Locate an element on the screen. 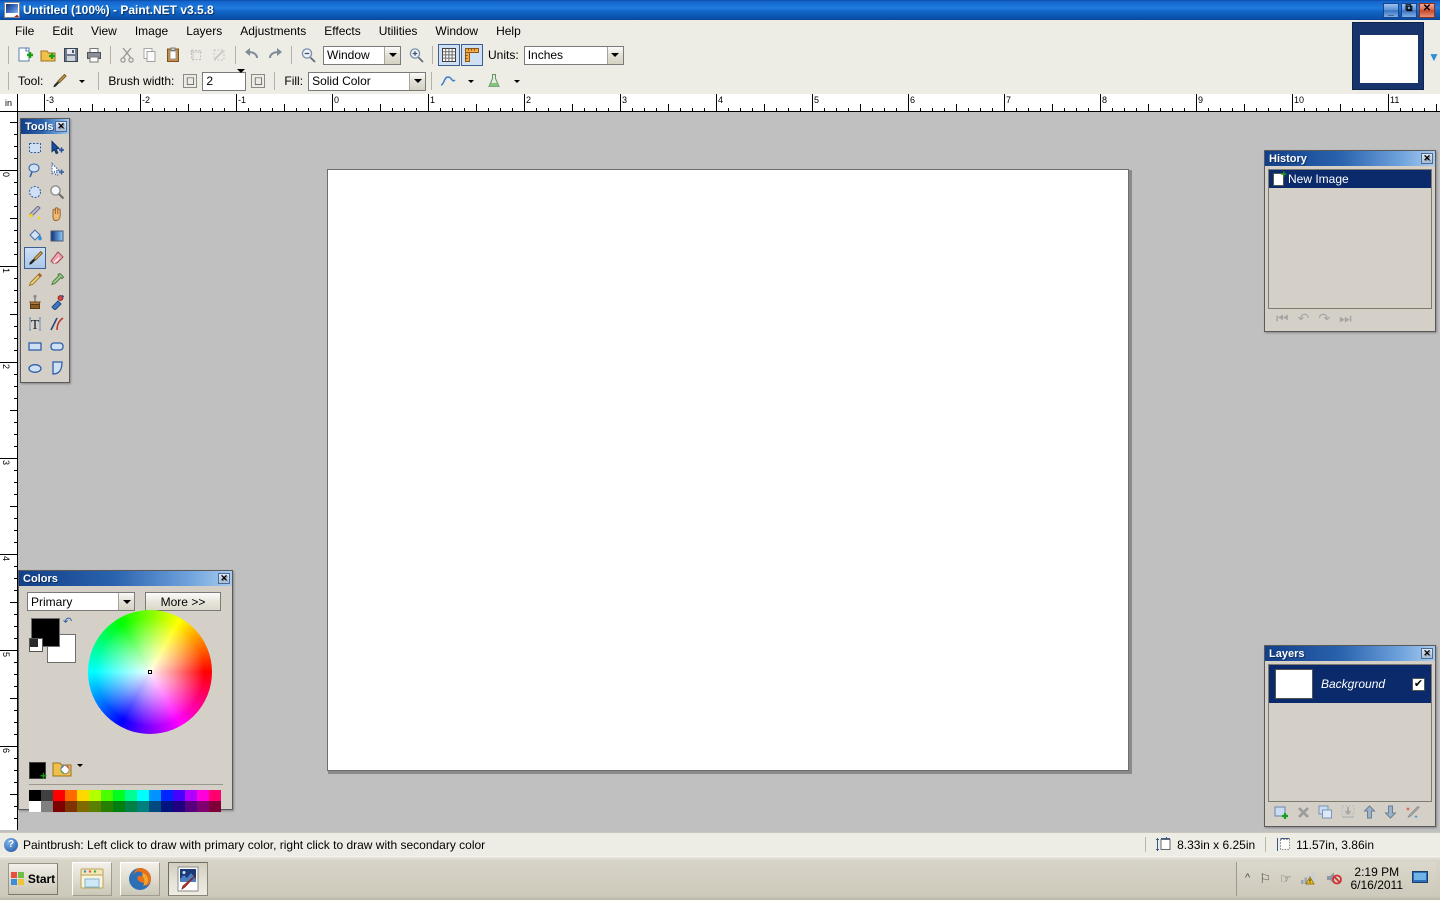 Image resolution: width=1440 pixels, height=900 pixels. more-colors-button: More >> is located at coordinates (183, 601).